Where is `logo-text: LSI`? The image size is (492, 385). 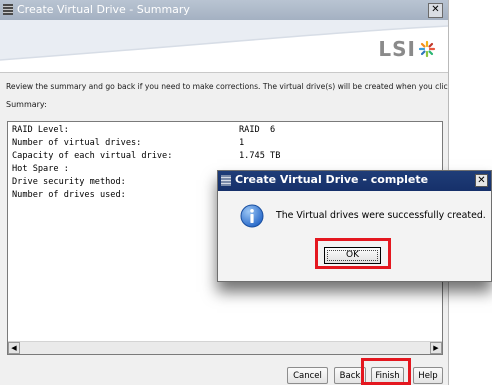 logo-text: LSI is located at coordinates (397, 49).